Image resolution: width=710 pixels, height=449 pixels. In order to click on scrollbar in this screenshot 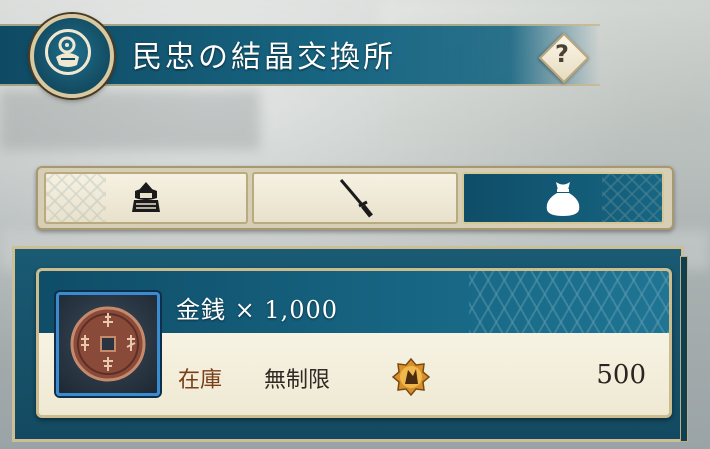, I will do `click(684, 349)`.